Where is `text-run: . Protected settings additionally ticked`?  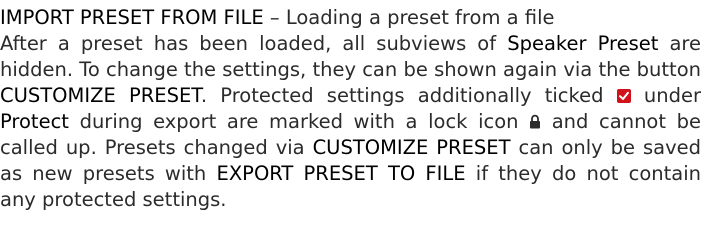 text-run: . Protected settings additionally ticked is located at coordinates (408, 95).